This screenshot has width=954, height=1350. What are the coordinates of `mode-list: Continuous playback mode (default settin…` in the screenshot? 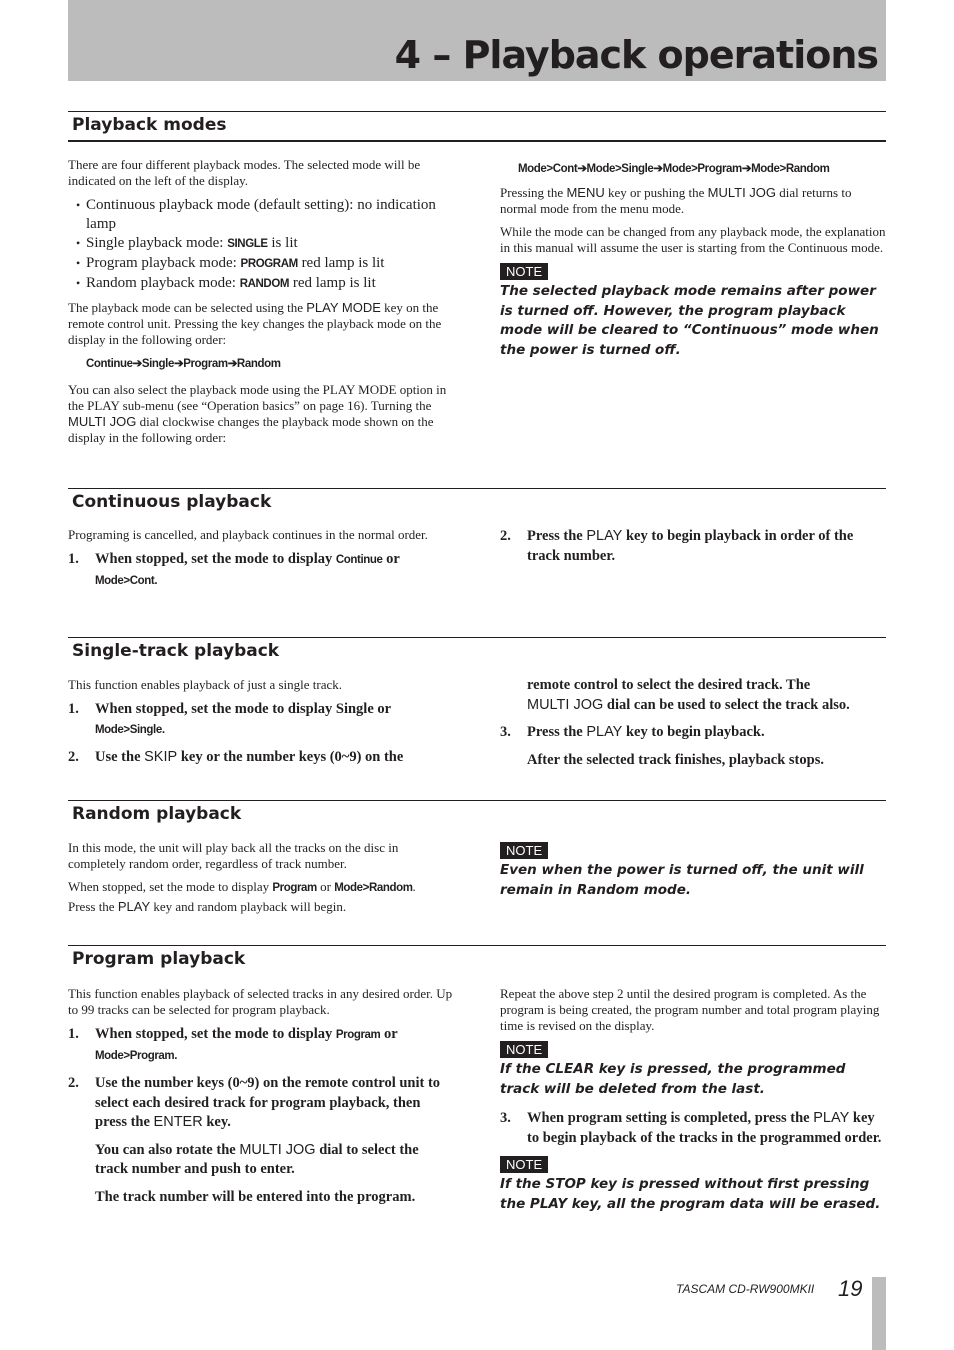 It's located at (265, 245).